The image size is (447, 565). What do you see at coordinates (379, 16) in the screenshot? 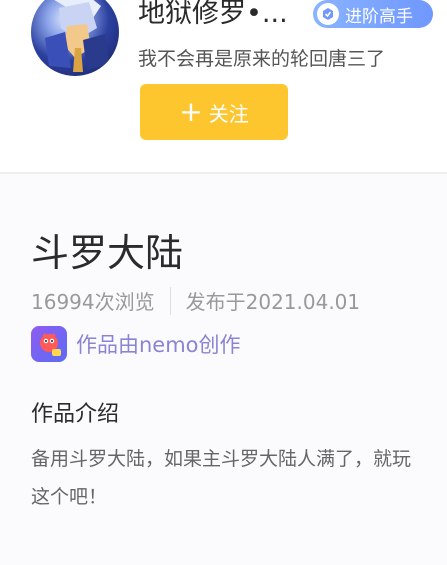
I see `level-badge-label: 进阶高手` at bounding box center [379, 16].